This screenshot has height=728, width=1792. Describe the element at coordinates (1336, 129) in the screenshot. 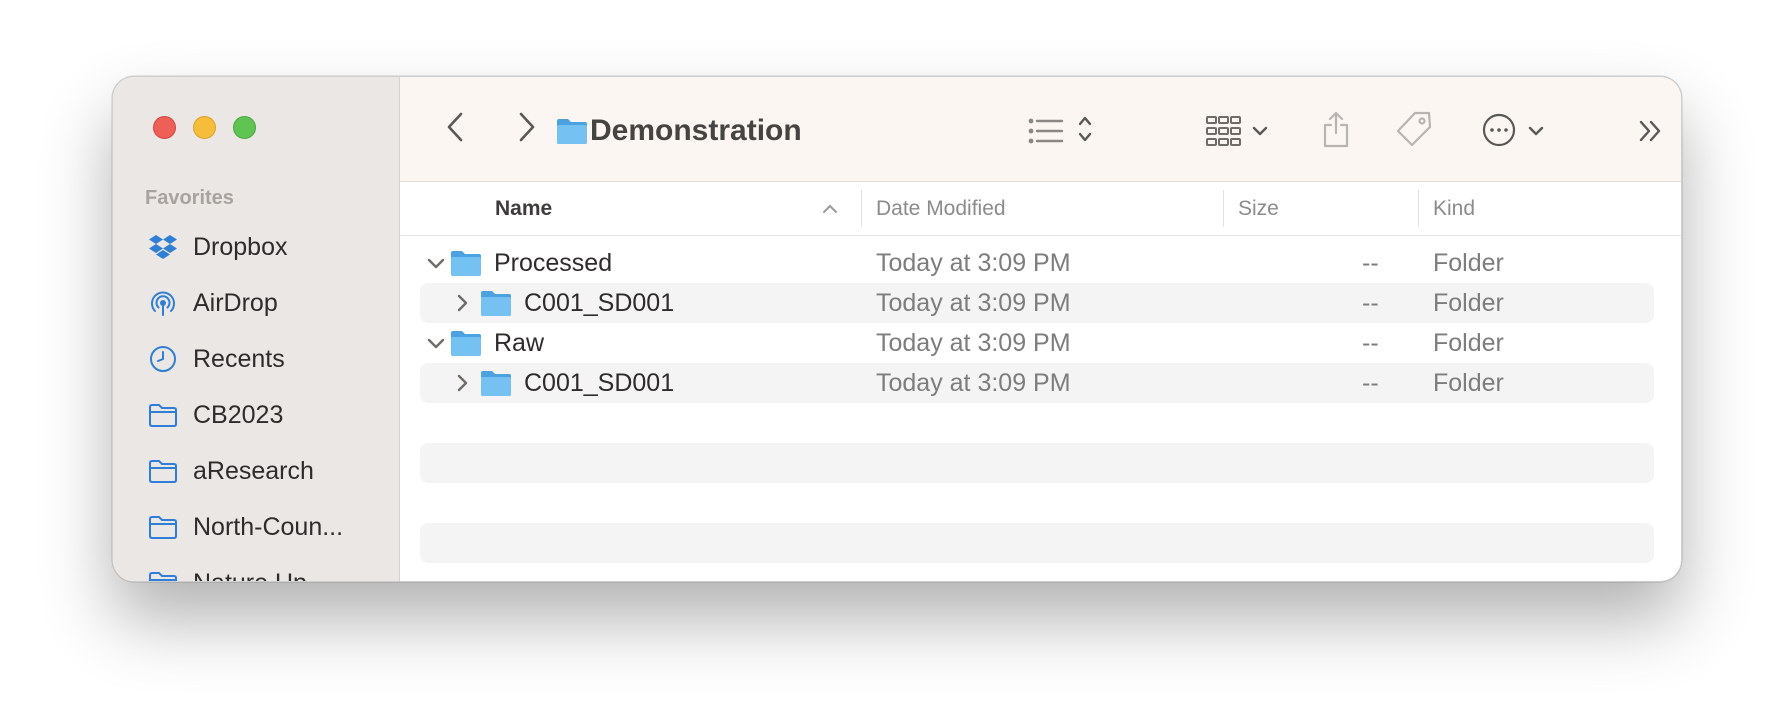

I see `share-icon` at that location.